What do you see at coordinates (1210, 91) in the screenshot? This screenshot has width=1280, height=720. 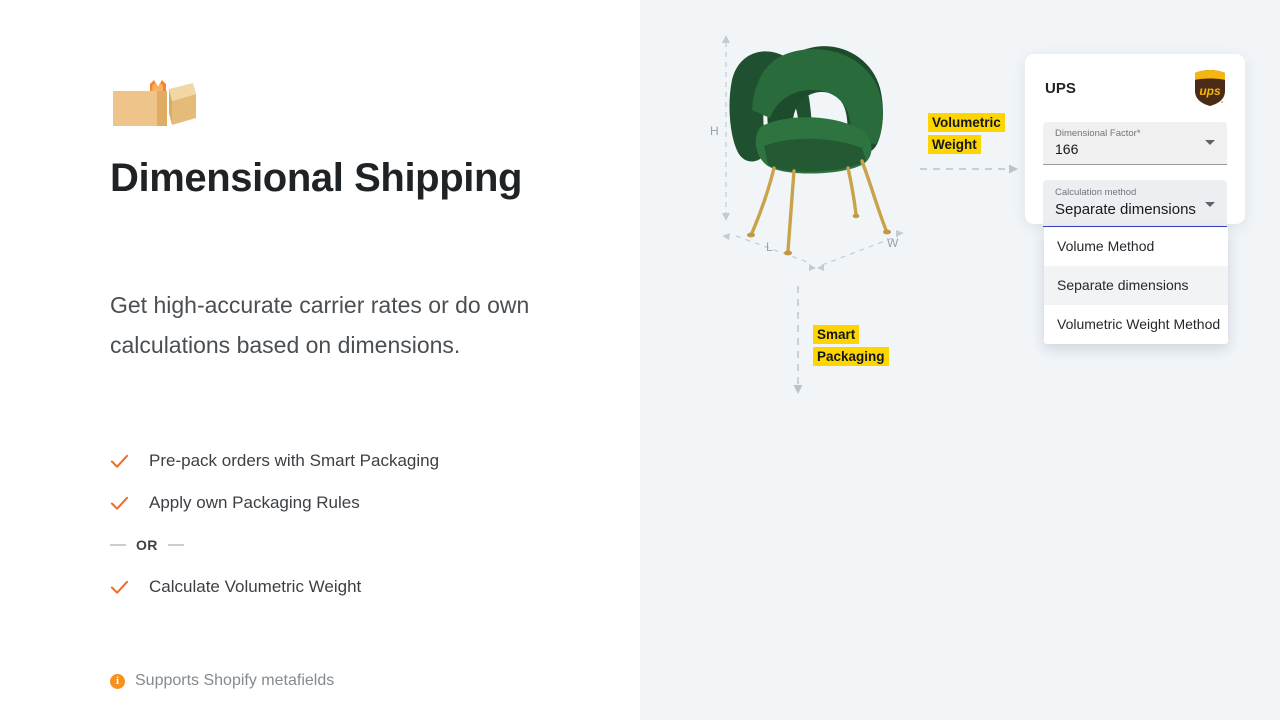 I see `svg-text: ups` at bounding box center [1210, 91].